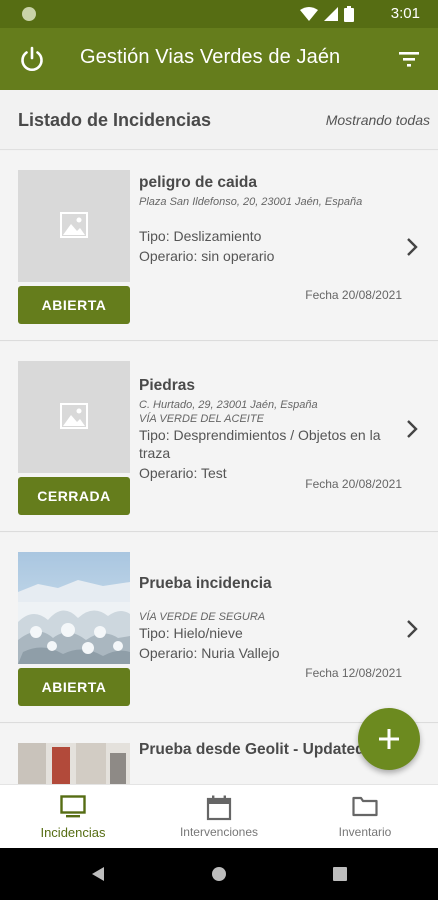 The height and width of the screenshot is (900, 438). Describe the element at coordinates (115, 120) in the screenshot. I see `list-title: Listado de Incidencias` at that location.